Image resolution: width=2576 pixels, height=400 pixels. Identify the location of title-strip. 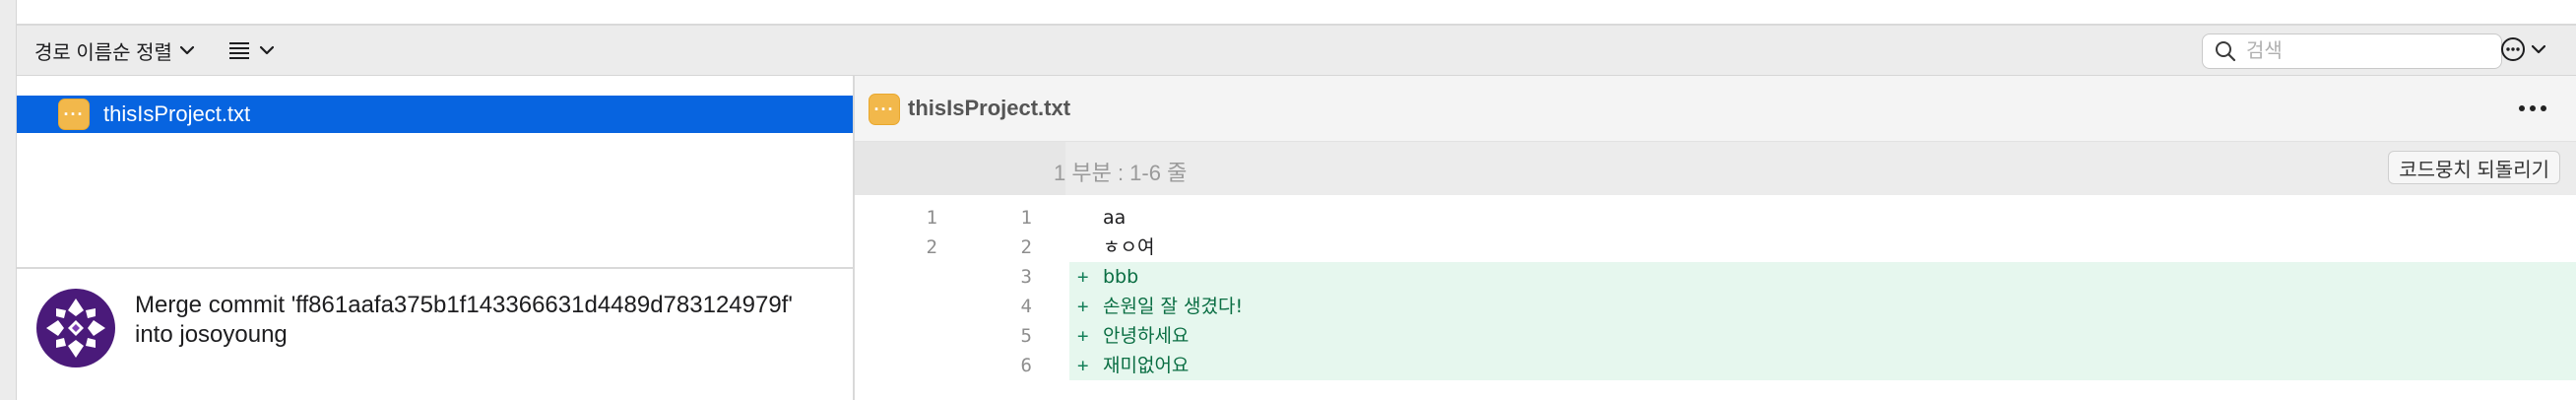
(1288, 13).